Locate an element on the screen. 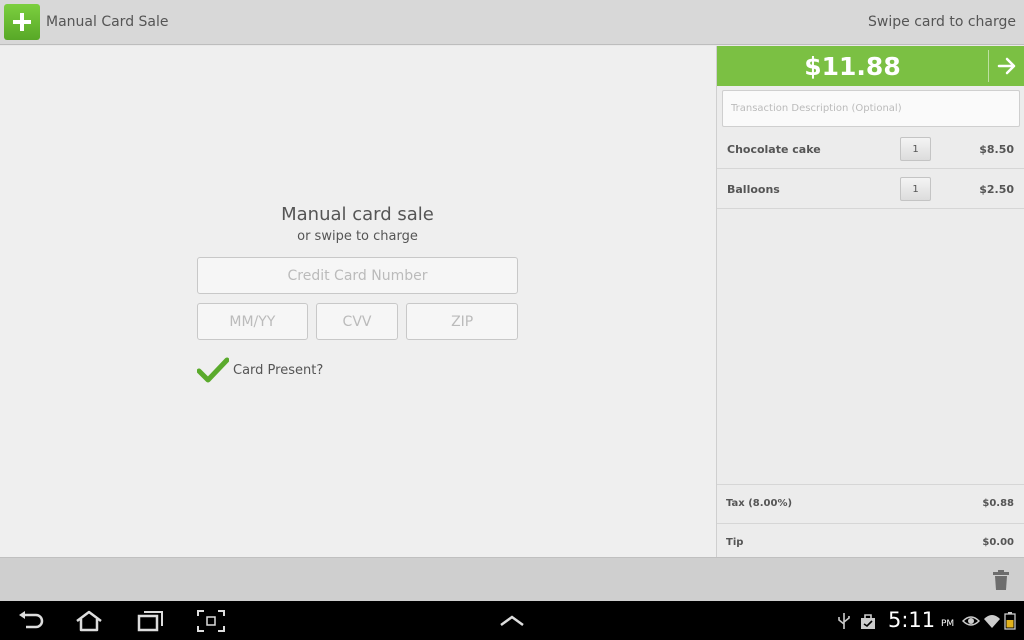 The height and width of the screenshot is (640, 1024). wifi-icon is located at coordinates (992, 621).